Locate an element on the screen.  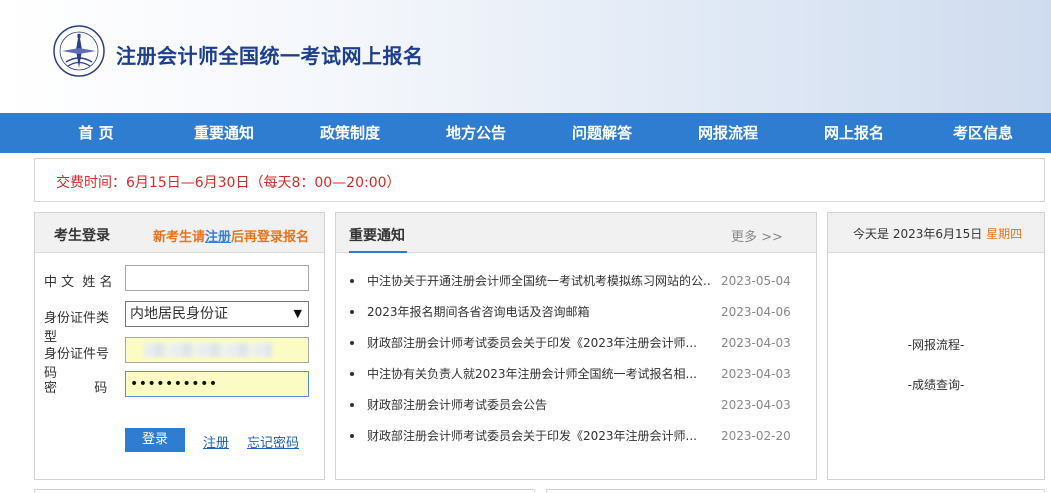
nav-item-exam-area-info: 考区信息 is located at coordinates (983, 133).